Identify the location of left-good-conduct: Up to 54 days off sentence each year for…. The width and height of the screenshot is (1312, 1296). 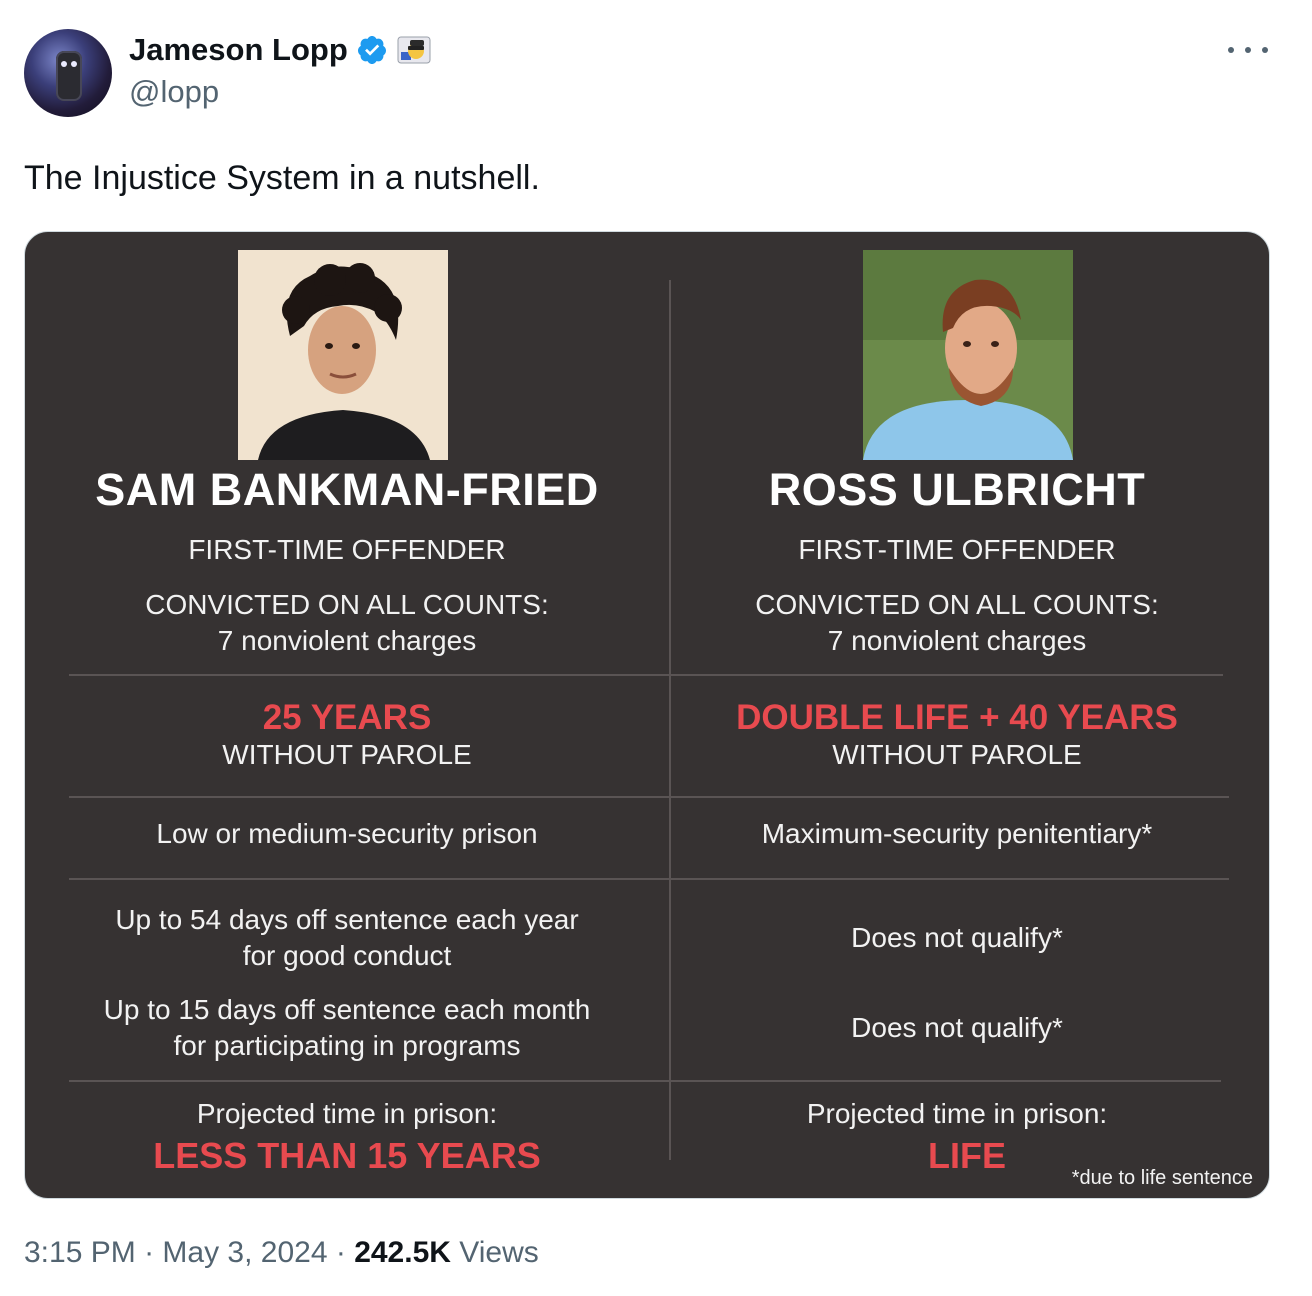
(347, 938).